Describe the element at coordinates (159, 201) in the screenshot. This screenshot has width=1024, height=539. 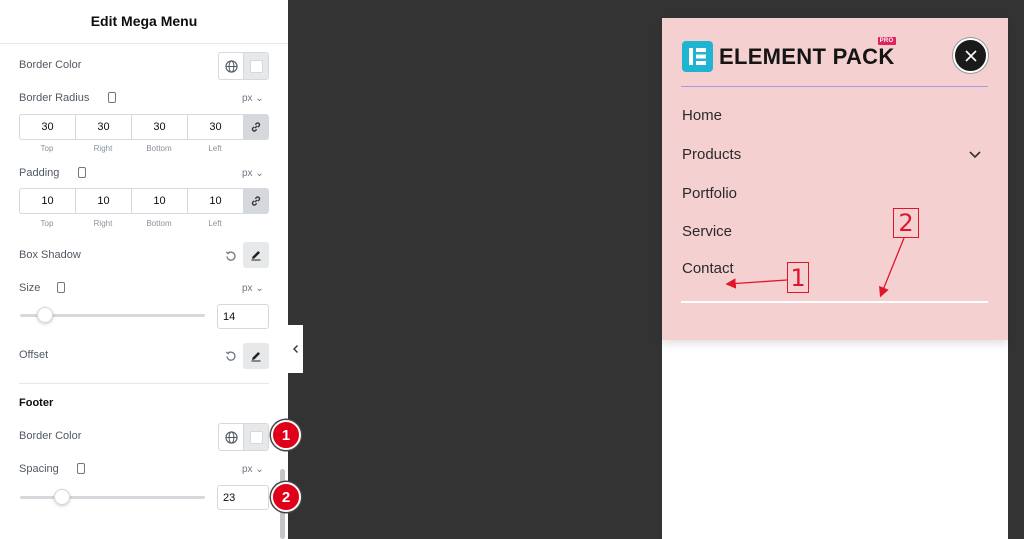
I see `padding-bottom-input: 10` at that location.